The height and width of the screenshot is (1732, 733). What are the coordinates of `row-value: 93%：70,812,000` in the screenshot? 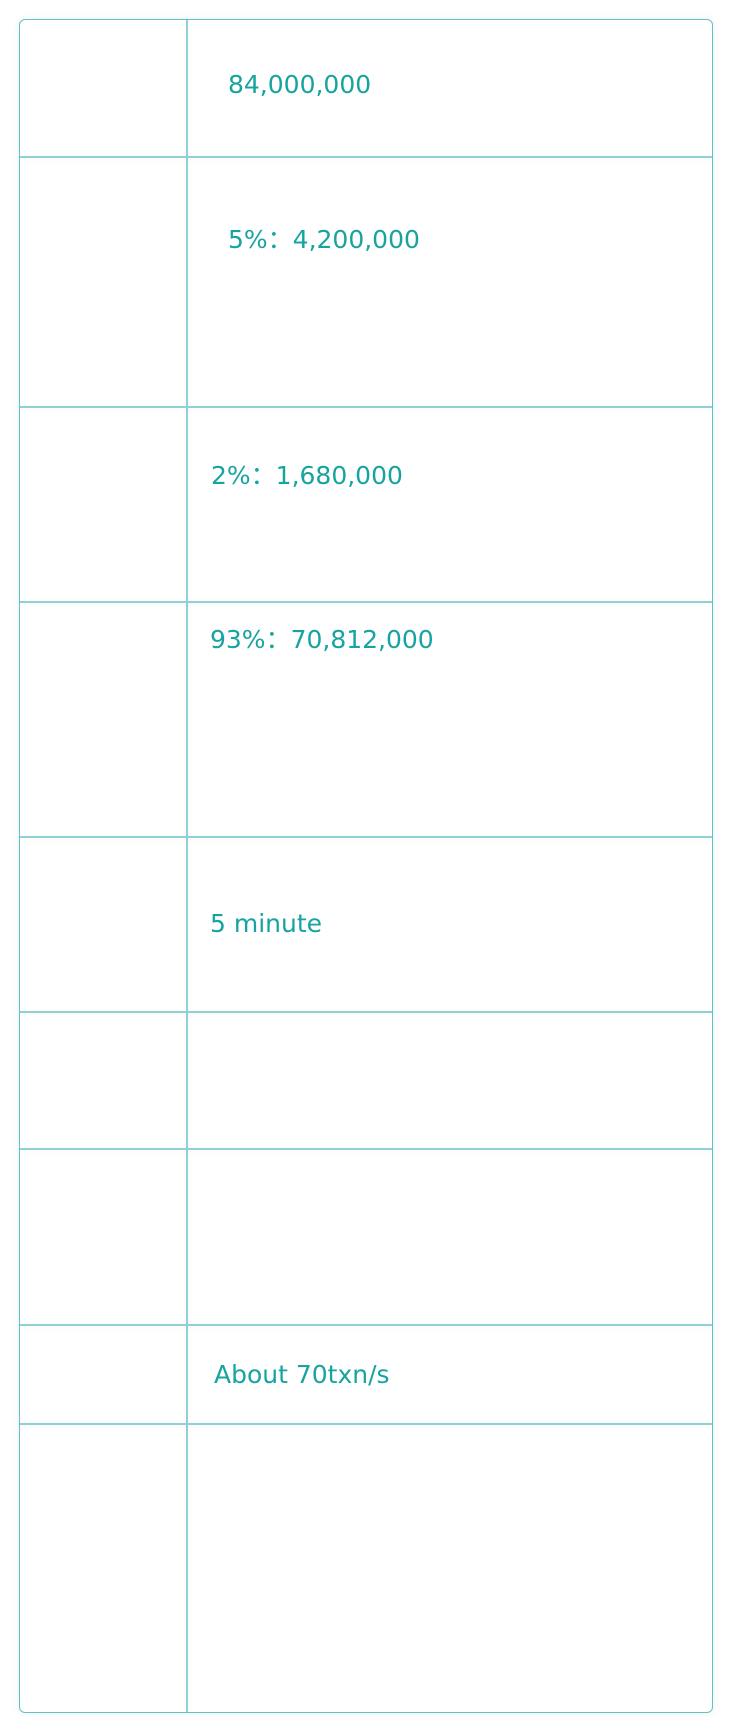 It's located at (322, 639).